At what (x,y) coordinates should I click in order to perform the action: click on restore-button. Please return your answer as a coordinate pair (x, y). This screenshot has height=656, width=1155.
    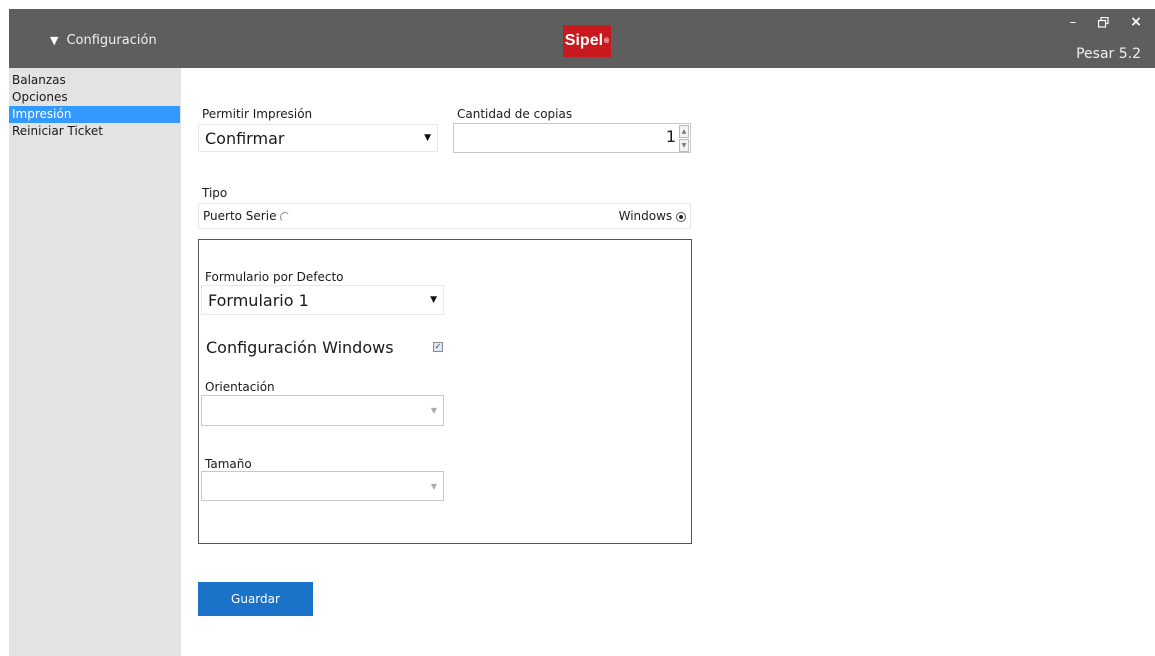
    Looking at the image, I should click on (1103, 22).